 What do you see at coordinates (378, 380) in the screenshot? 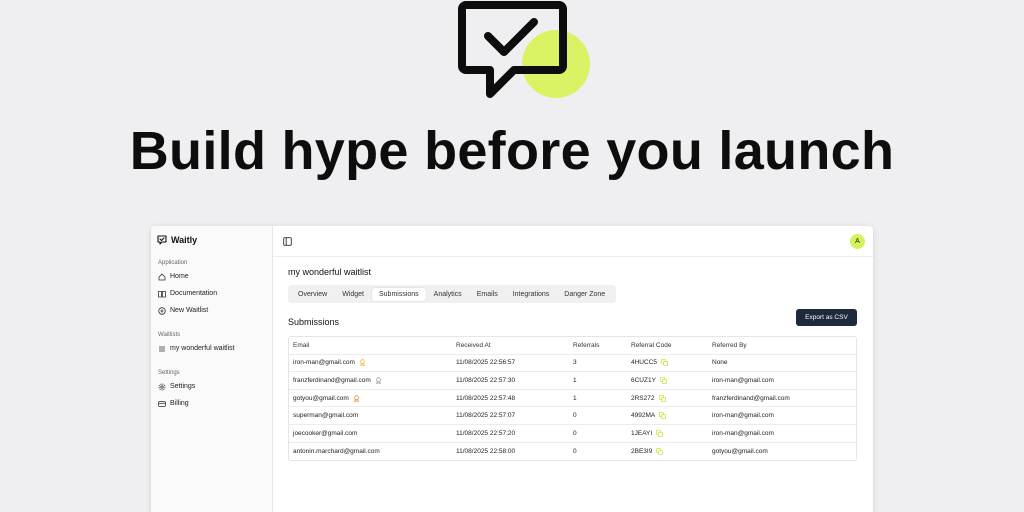
I see `silver-medal-icon` at bounding box center [378, 380].